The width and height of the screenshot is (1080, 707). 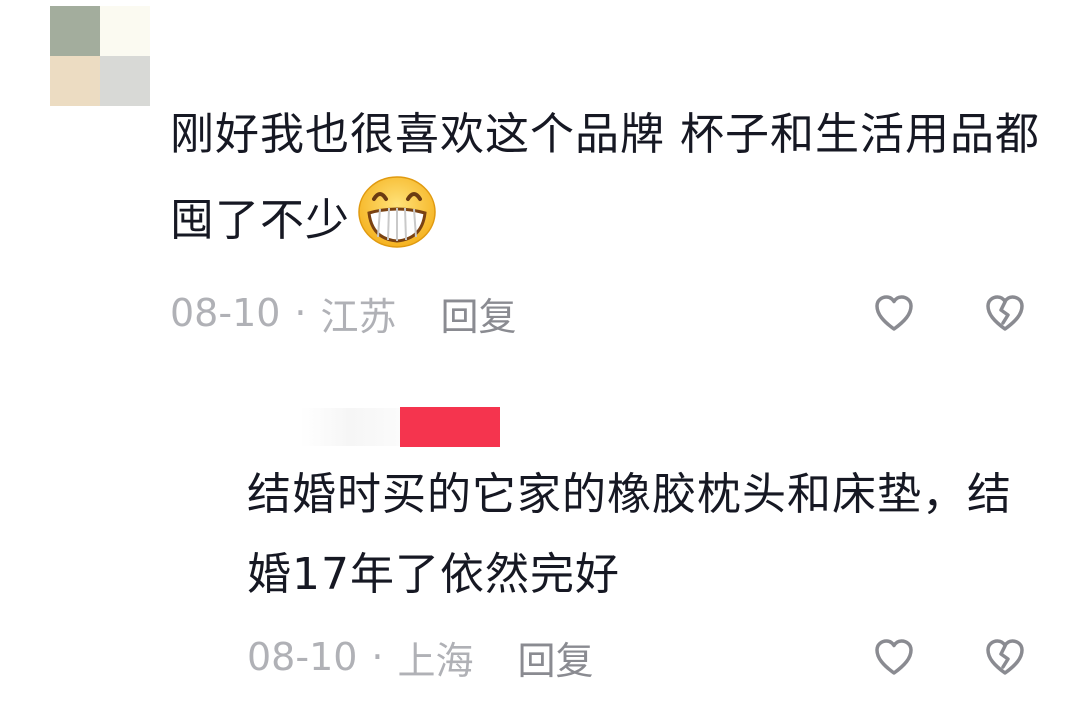 I want to click on comment-location: 江苏, so click(x=358, y=316).